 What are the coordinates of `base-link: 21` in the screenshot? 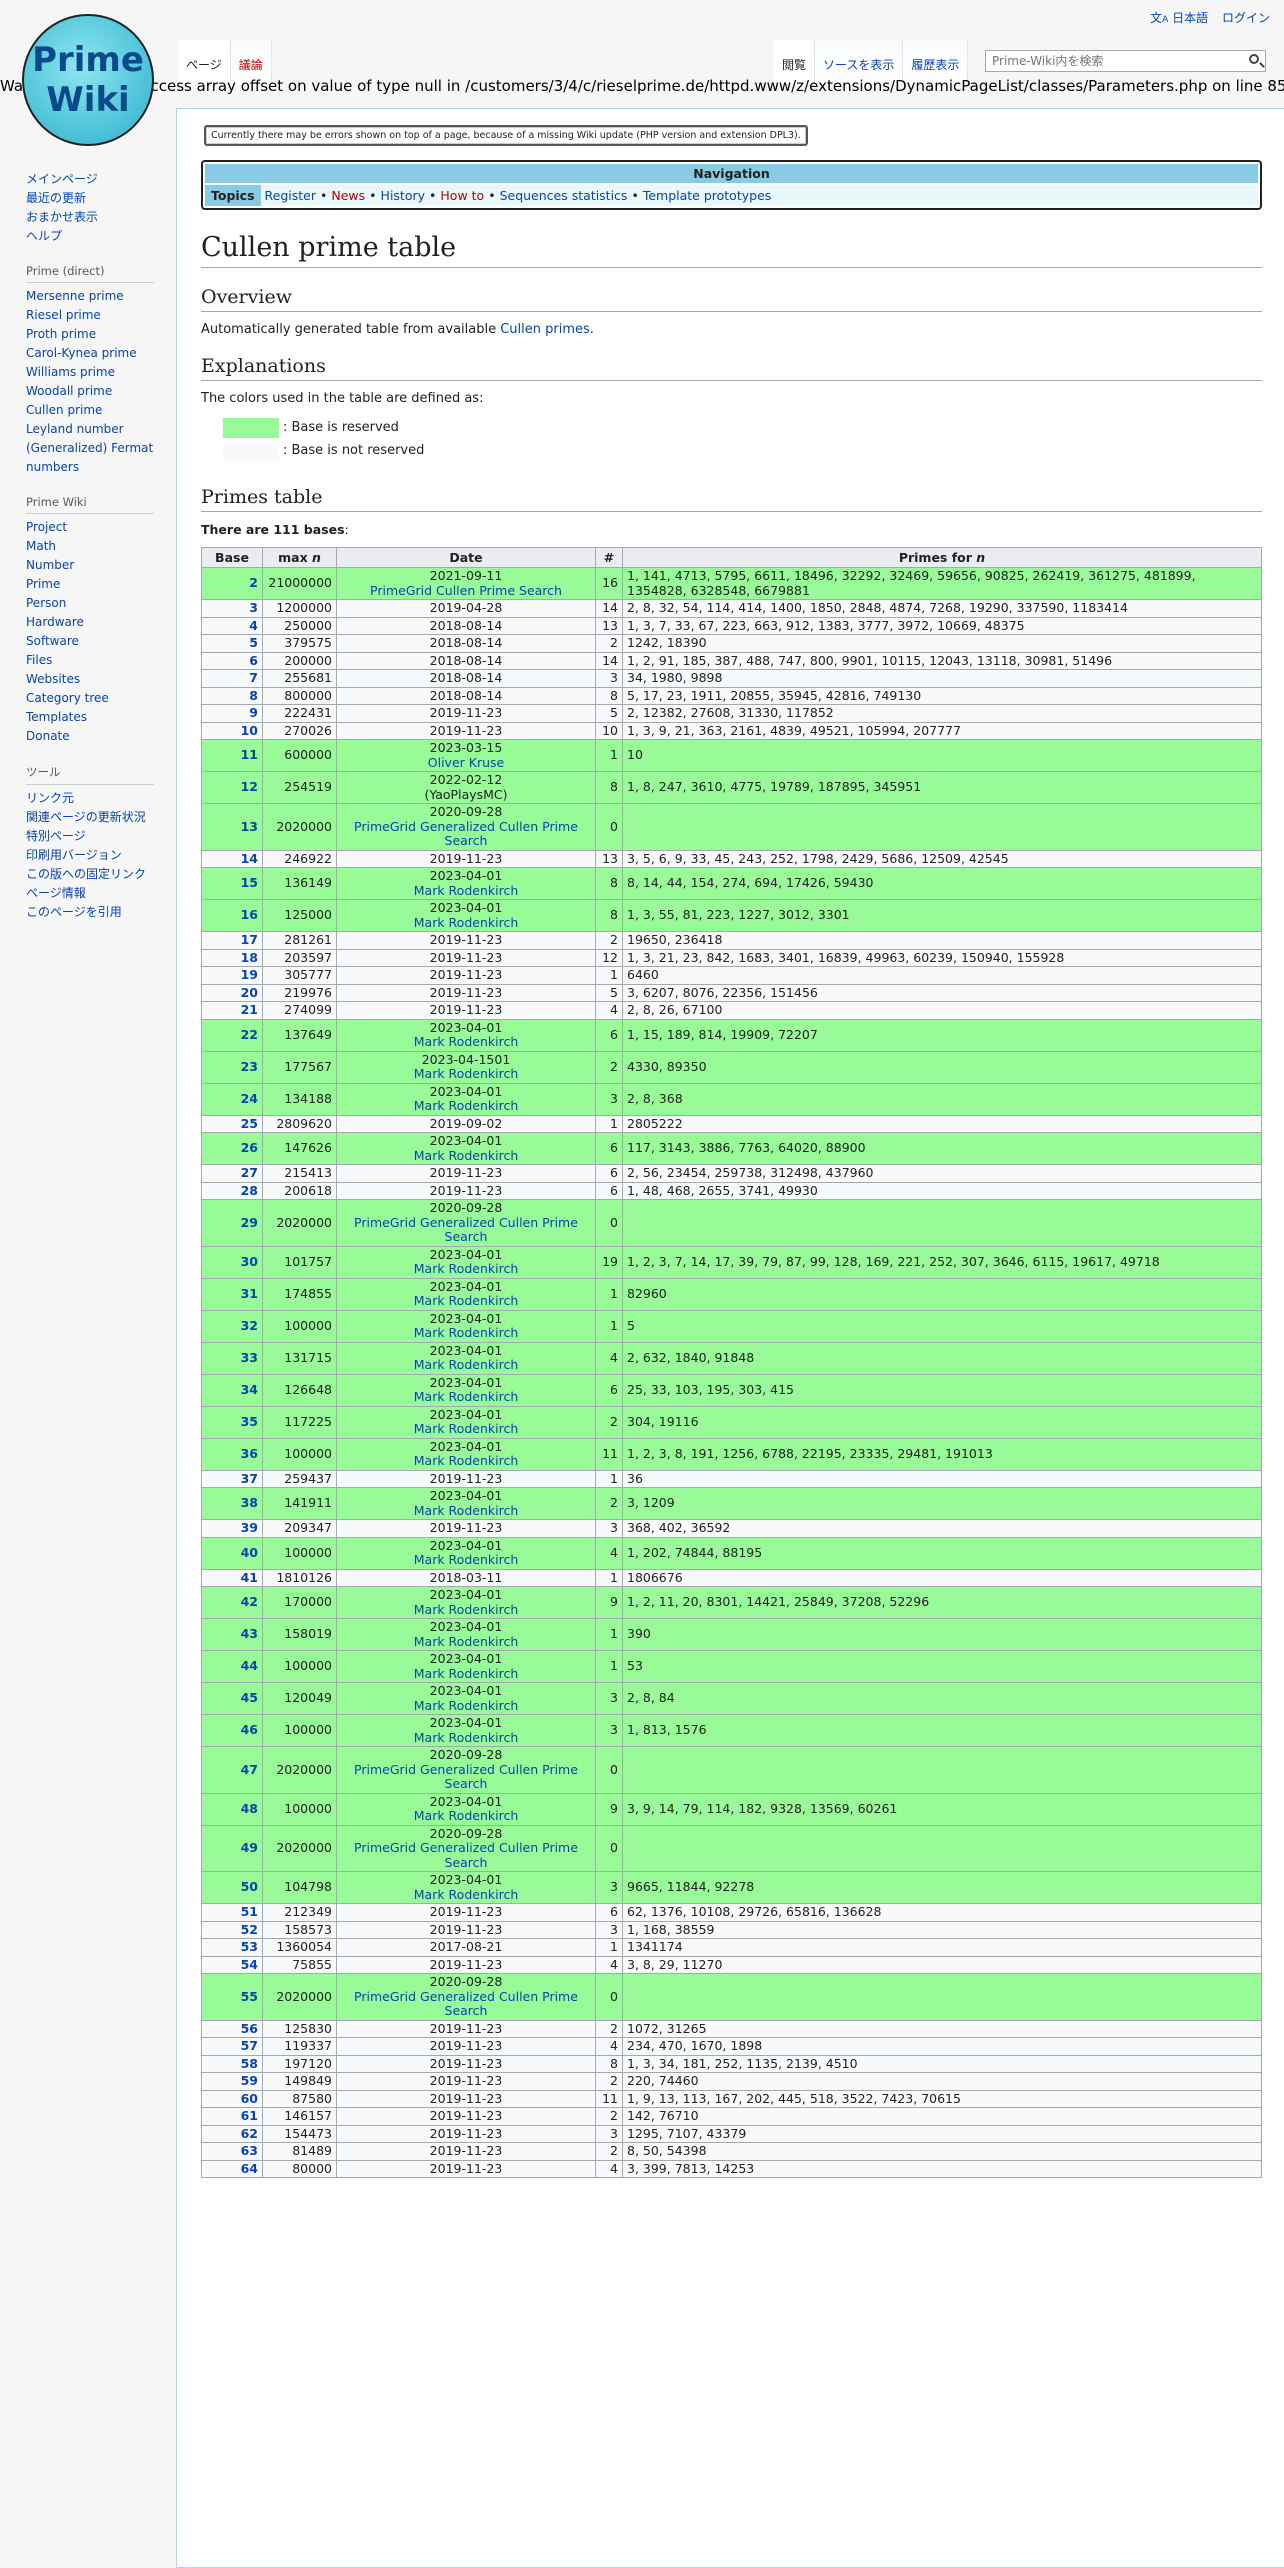 It's located at (249, 1009).